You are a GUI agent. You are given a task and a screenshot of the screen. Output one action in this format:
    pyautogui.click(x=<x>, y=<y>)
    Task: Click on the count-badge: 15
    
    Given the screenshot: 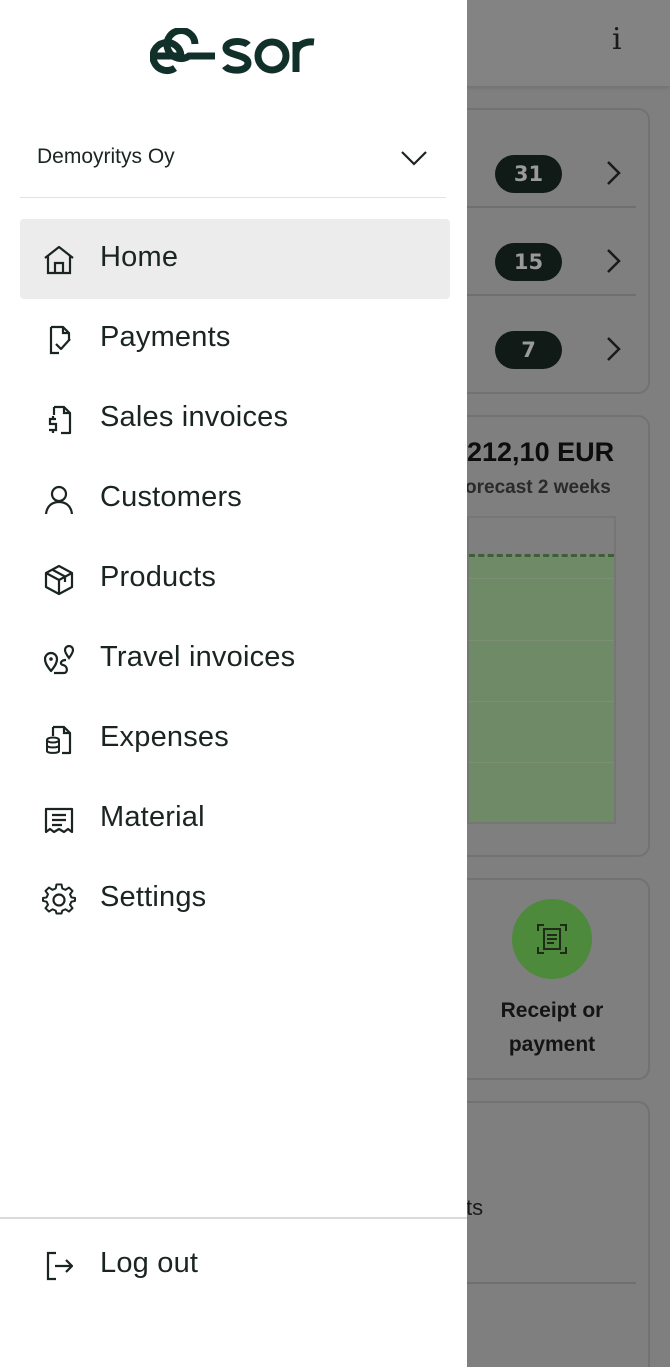 What is the action you would take?
    pyautogui.click(x=528, y=262)
    